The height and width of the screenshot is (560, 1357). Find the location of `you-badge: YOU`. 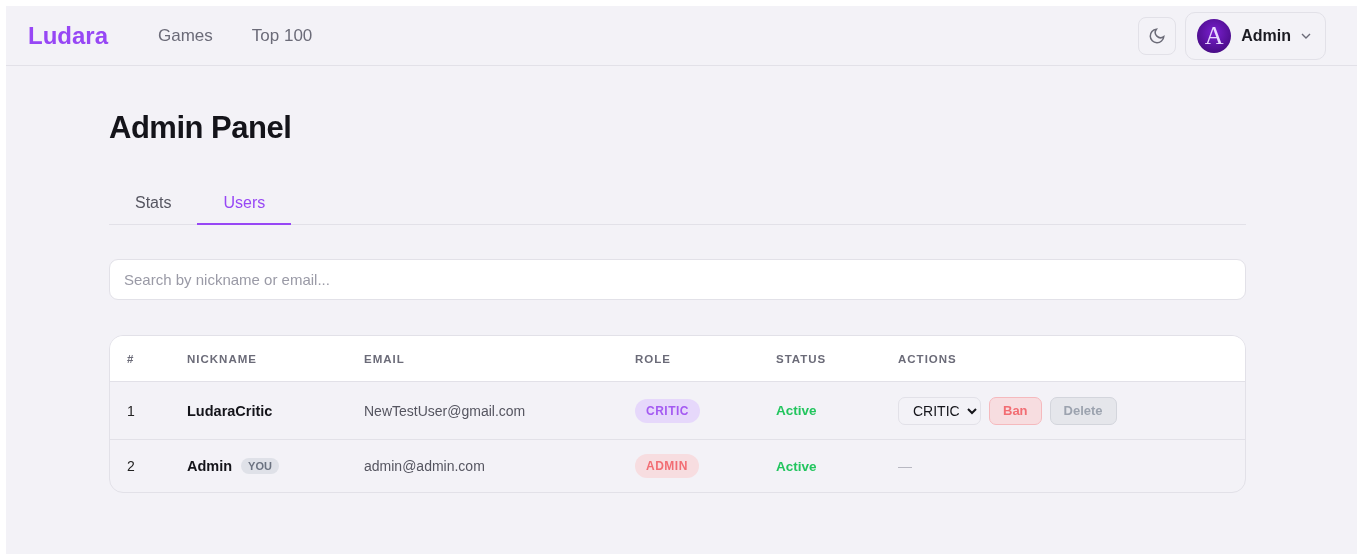

you-badge: YOU is located at coordinates (260, 466).